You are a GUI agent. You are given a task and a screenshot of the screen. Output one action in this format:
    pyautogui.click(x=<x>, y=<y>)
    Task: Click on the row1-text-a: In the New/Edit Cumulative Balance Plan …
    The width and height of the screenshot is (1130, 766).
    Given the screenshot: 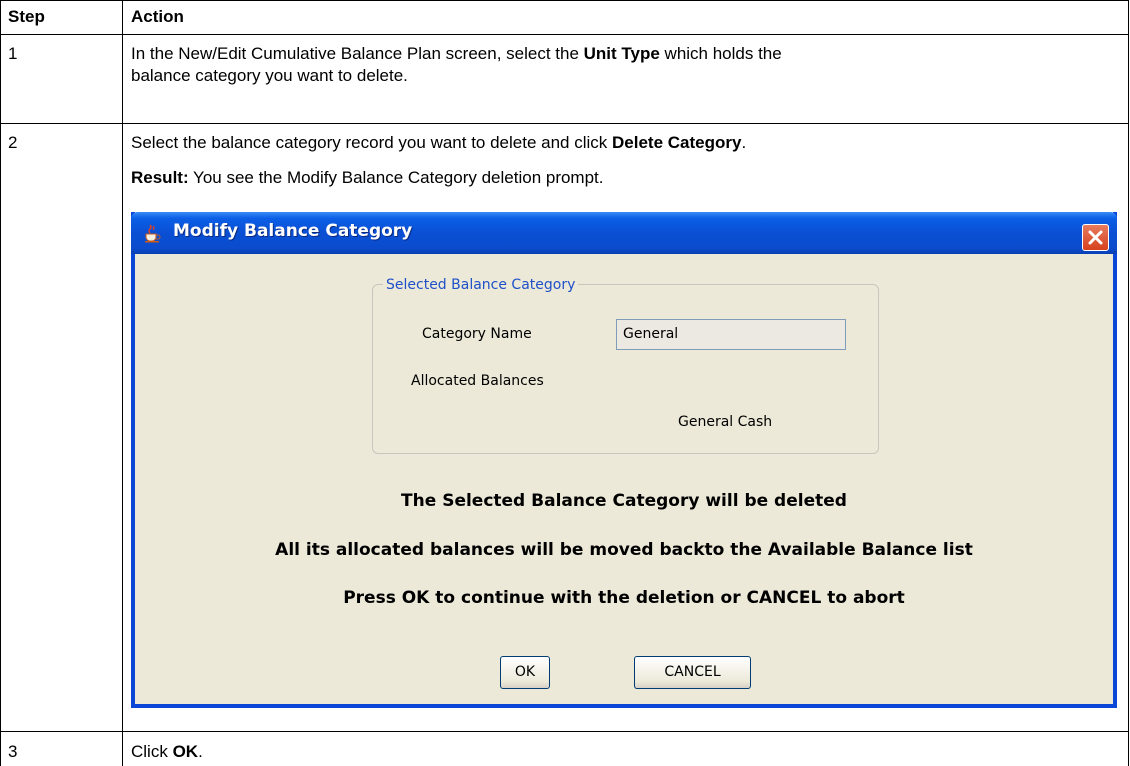 What is the action you would take?
    pyautogui.click(x=357, y=53)
    